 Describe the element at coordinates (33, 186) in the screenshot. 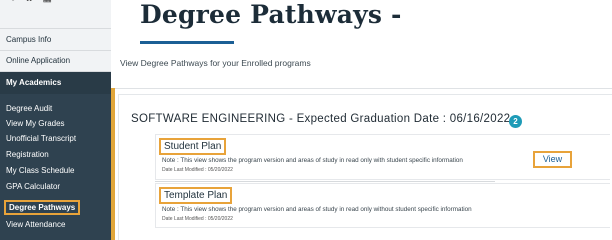

I see `sidebar-item-gpa-calculator: GPA Calculator` at that location.